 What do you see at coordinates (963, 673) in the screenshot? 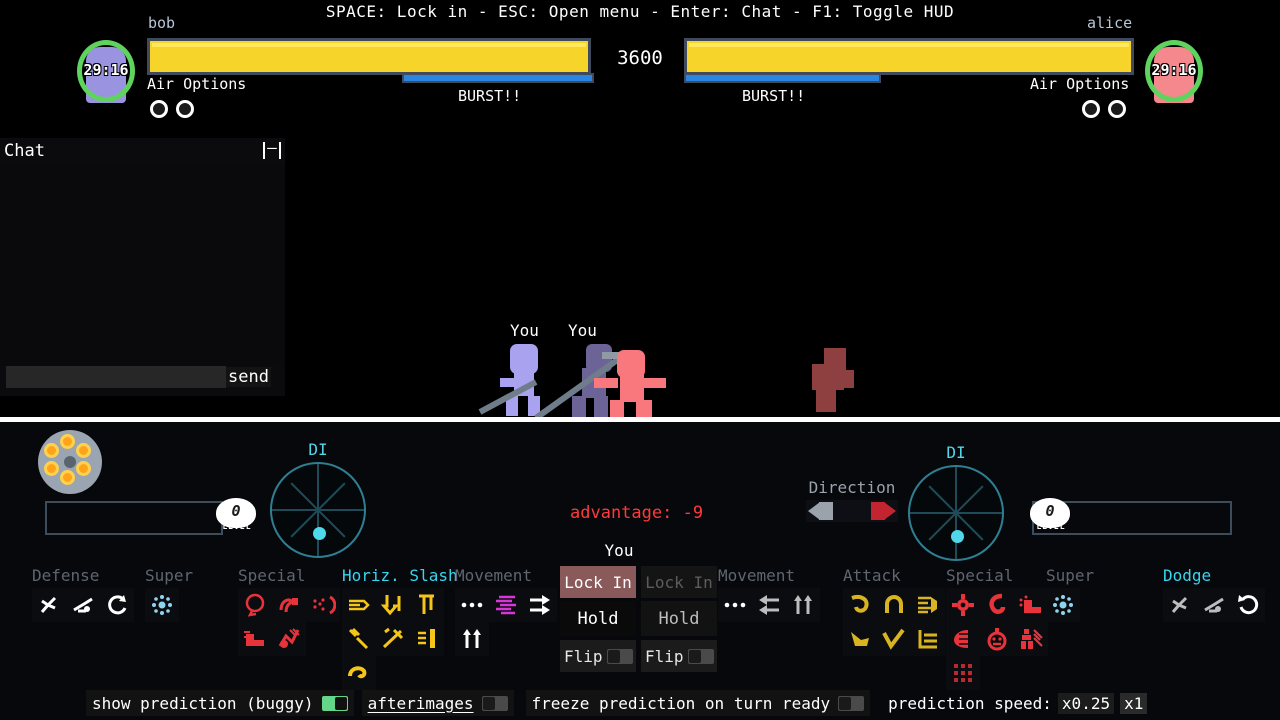
I see `grid-special-icon` at bounding box center [963, 673].